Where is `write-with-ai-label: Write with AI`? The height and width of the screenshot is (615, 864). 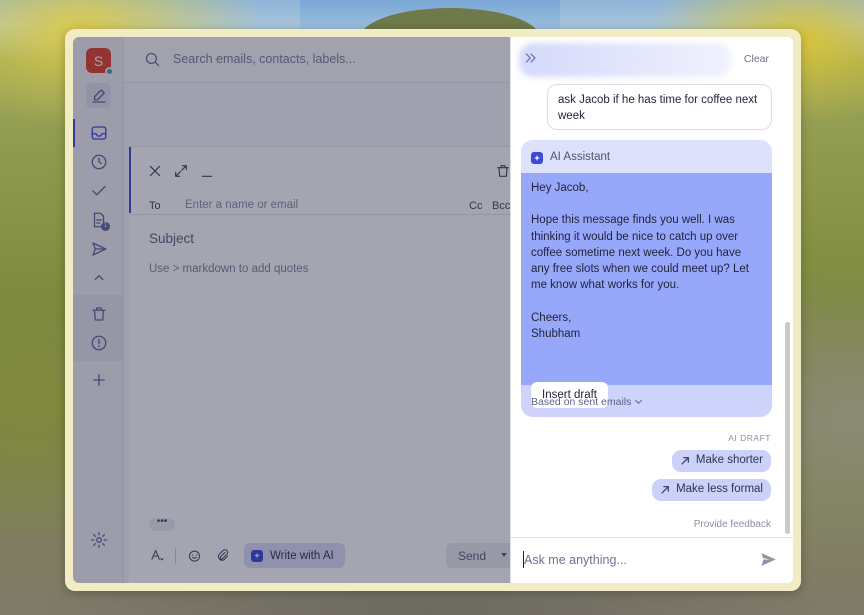
write-with-ai-label: Write with AI is located at coordinates (302, 555).